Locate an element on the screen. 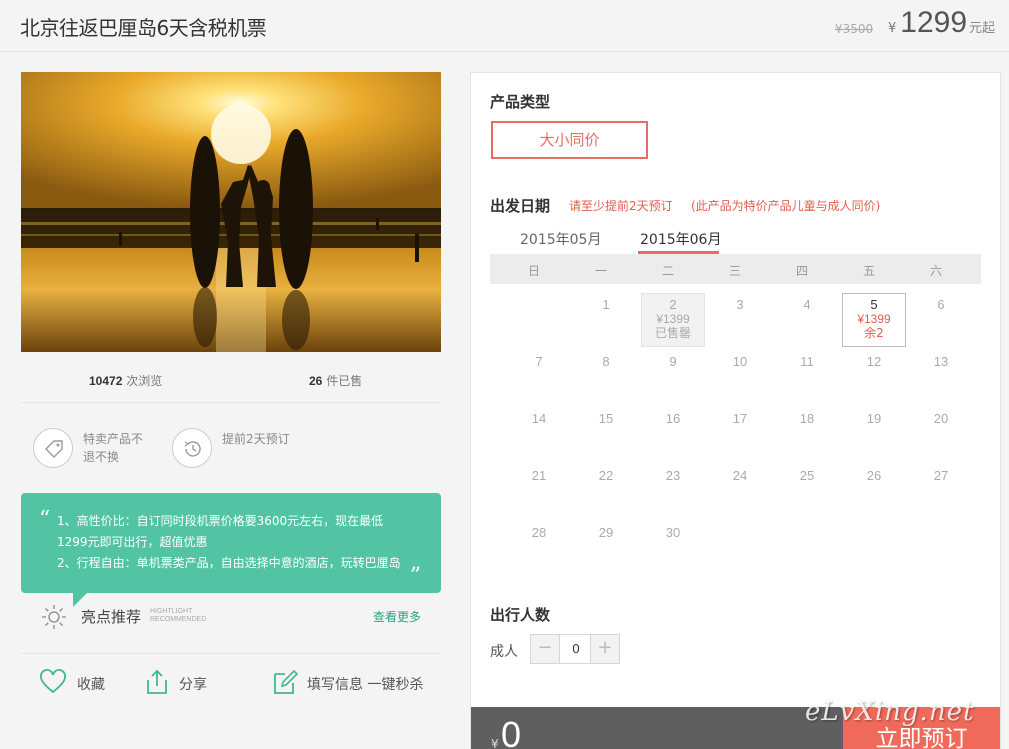 This screenshot has width=1009, height=749. adult-count-stepper: − 0 + is located at coordinates (575, 649).